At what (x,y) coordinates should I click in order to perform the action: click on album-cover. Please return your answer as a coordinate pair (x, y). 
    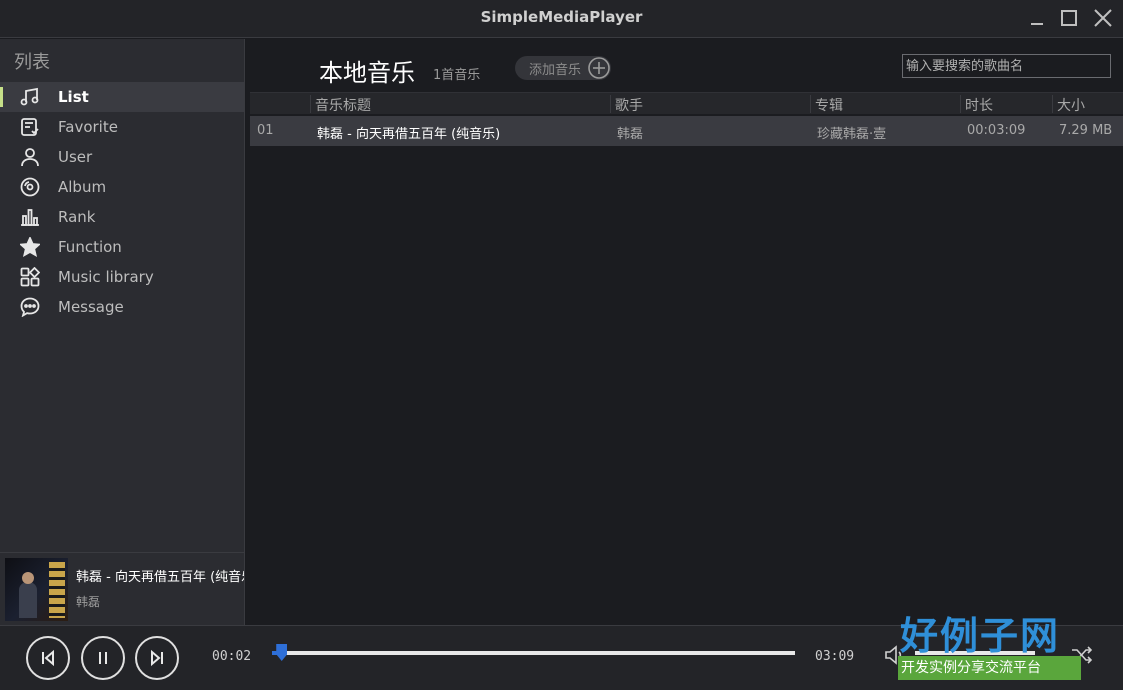
    Looking at the image, I should click on (36, 589).